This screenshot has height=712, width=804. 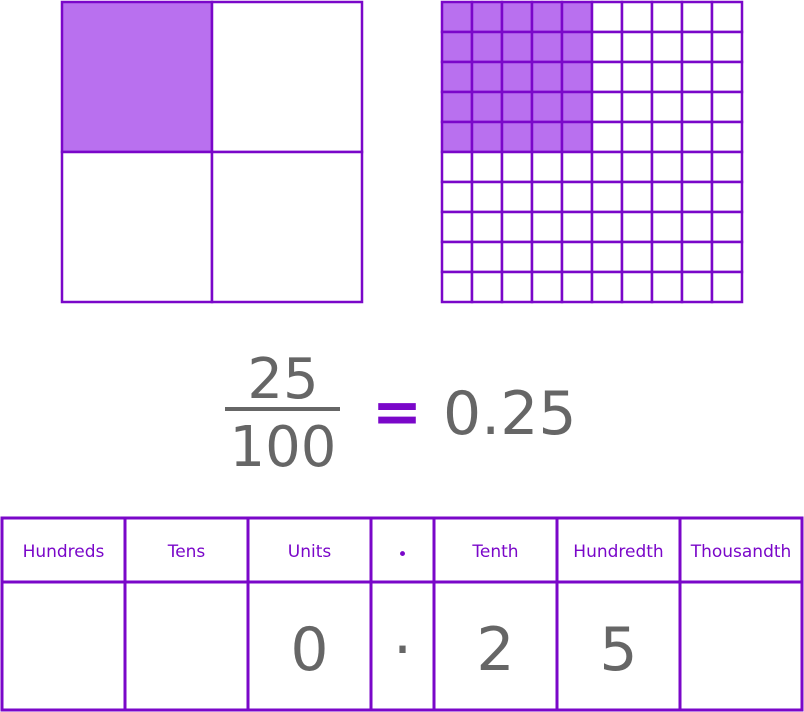 I want to click on column-header: •, so click(x=402, y=555).